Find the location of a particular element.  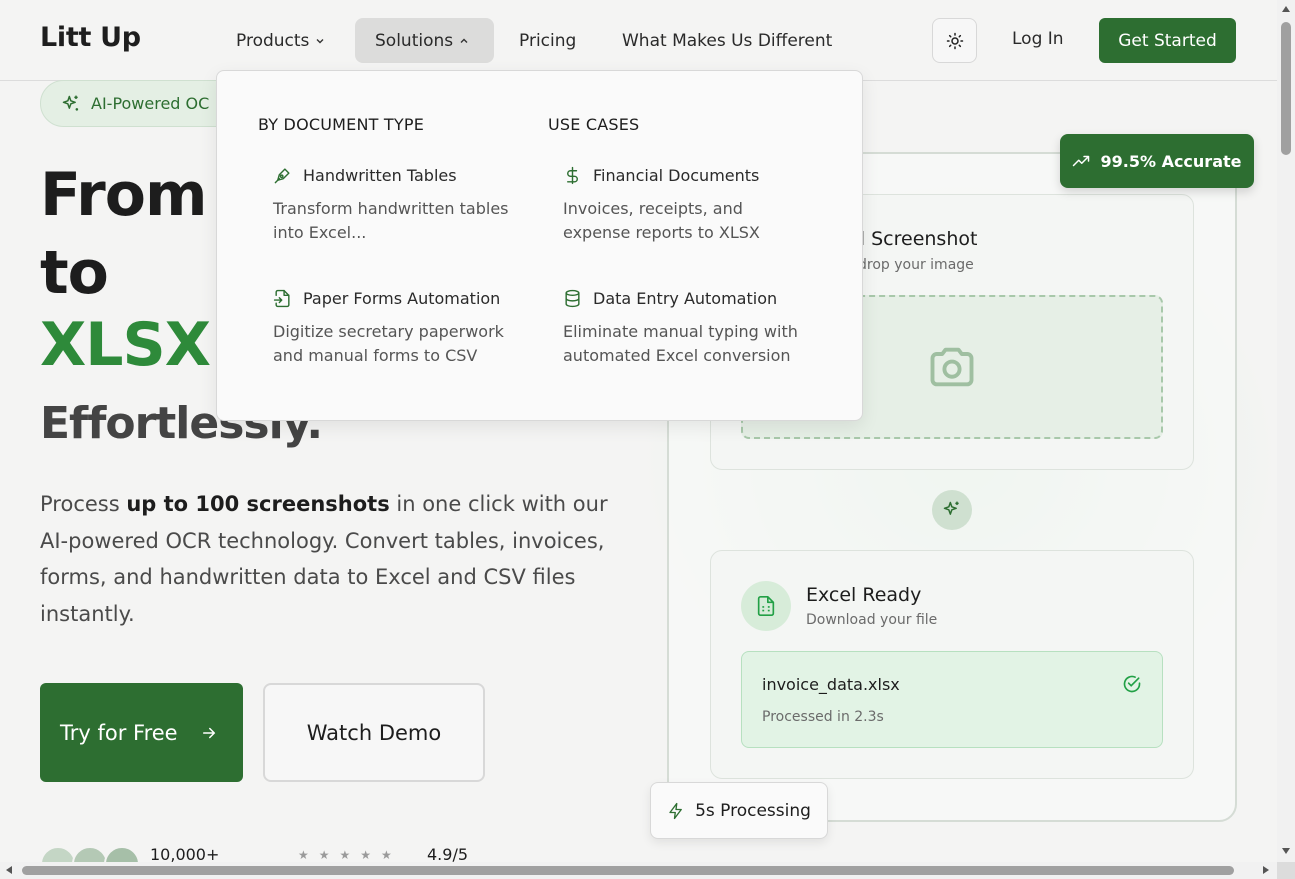

check-circle-icon is located at coordinates (1132, 684).